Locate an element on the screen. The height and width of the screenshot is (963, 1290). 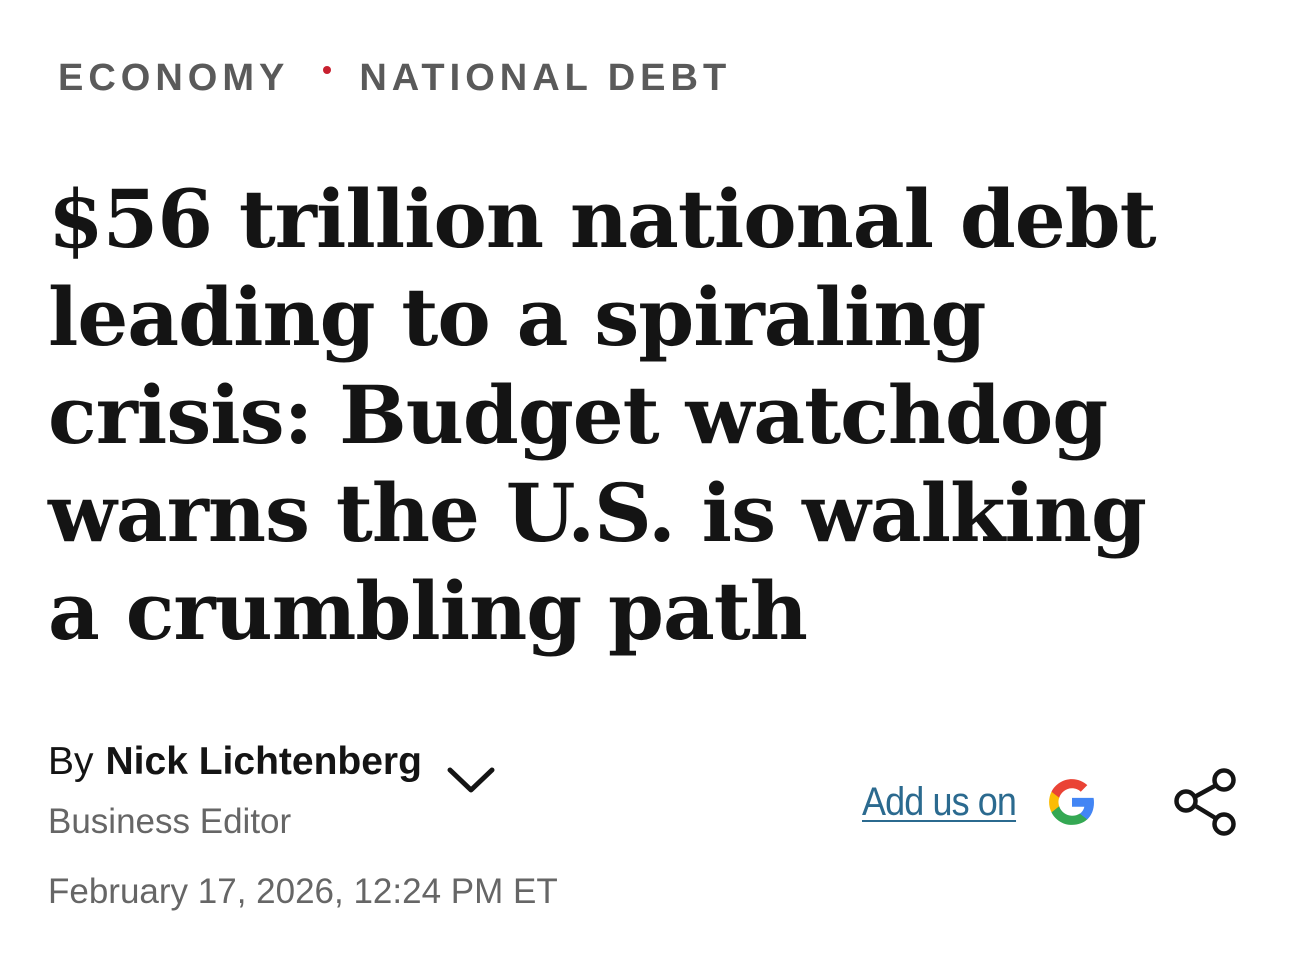
chevron-down-icon is located at coordinates (471, 780).